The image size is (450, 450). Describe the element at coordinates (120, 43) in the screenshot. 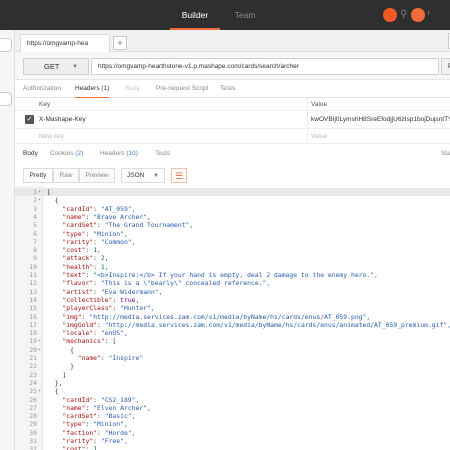

I see `new-tab-button: +` at that location.